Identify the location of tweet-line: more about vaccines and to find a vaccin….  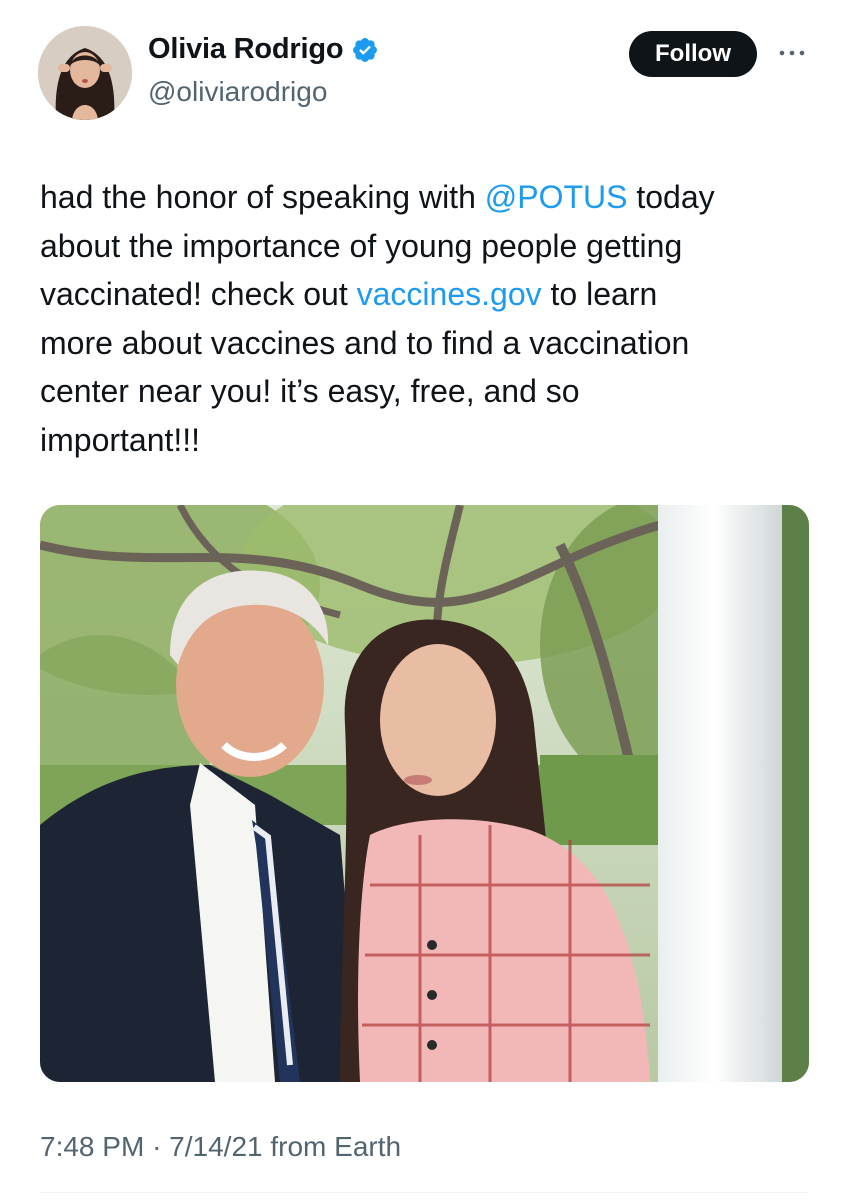
(430, 343).